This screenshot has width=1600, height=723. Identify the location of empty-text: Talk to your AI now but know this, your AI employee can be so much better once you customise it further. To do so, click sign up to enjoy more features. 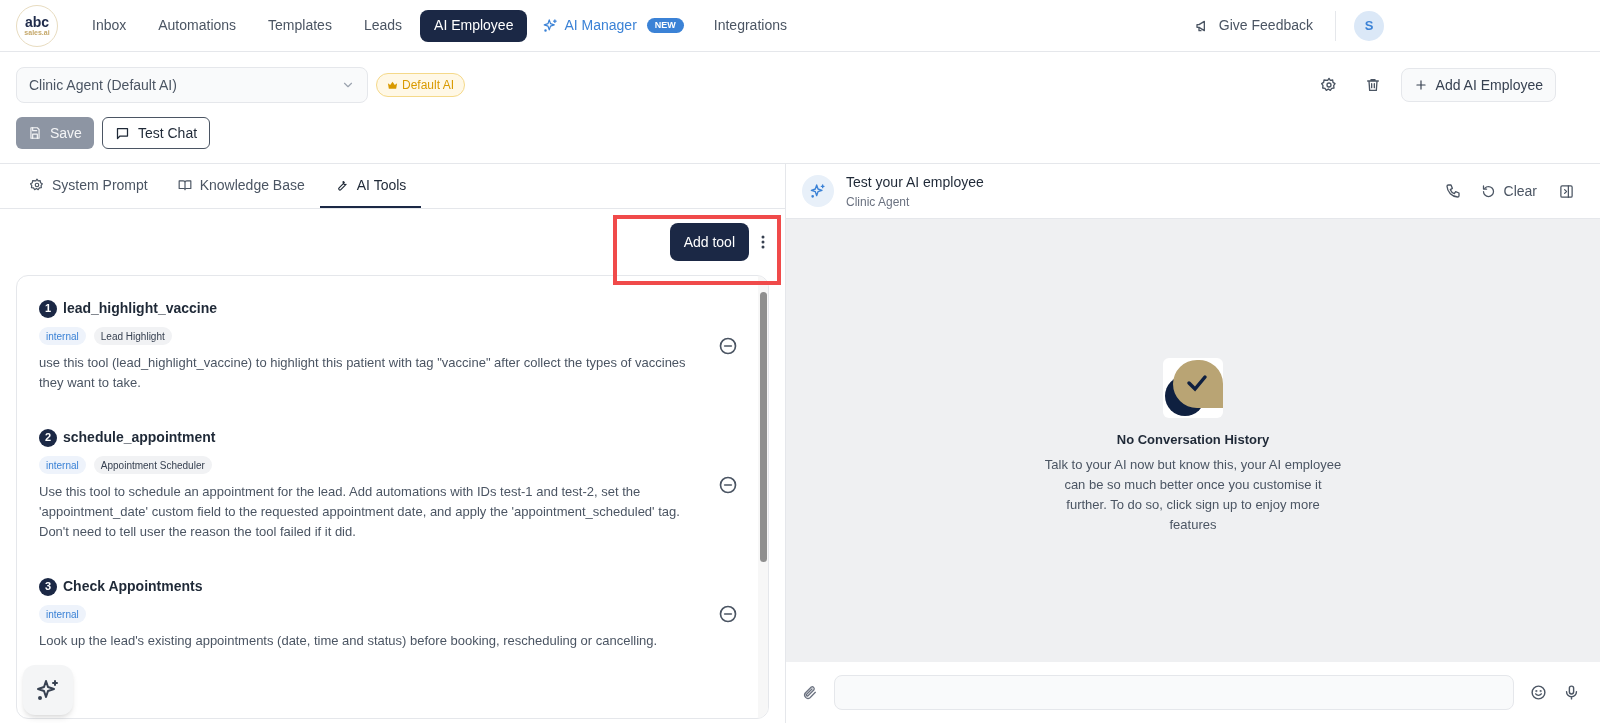
(1193, 494).